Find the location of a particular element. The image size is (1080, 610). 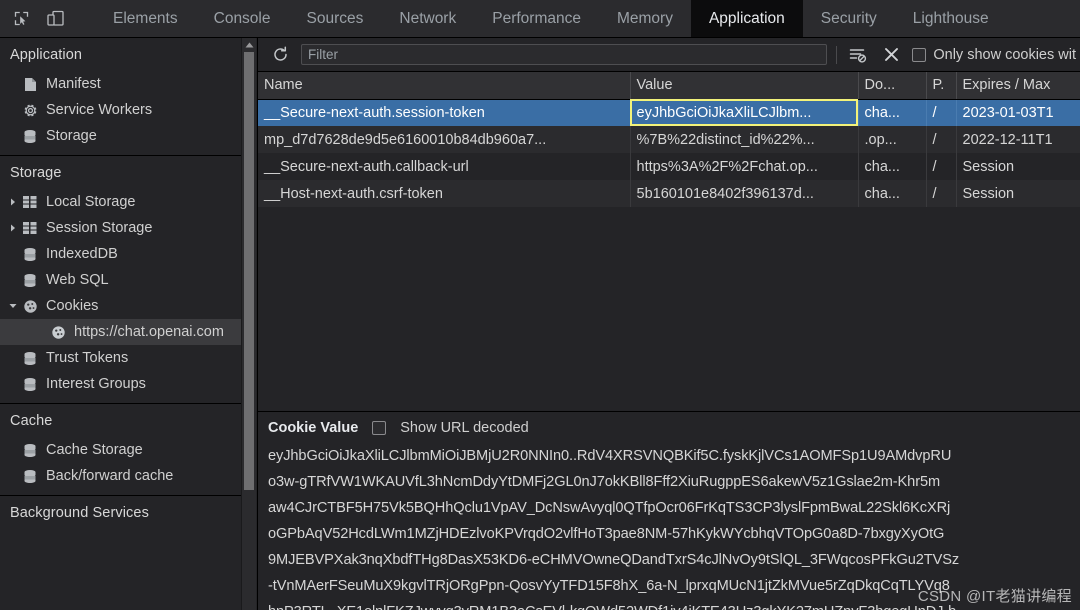

sidebar-section-title: Background Services is located at coordinates (79, 513).